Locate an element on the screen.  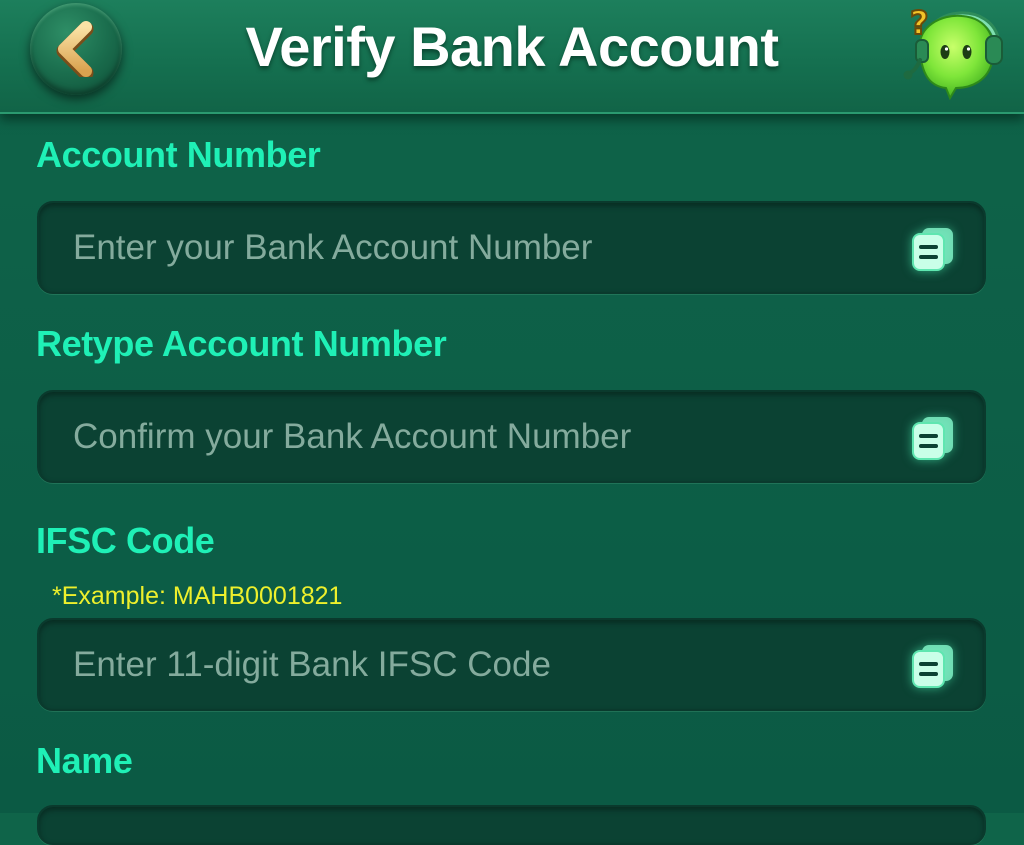
chevron-left-icon is located at coordinates (75, 49).